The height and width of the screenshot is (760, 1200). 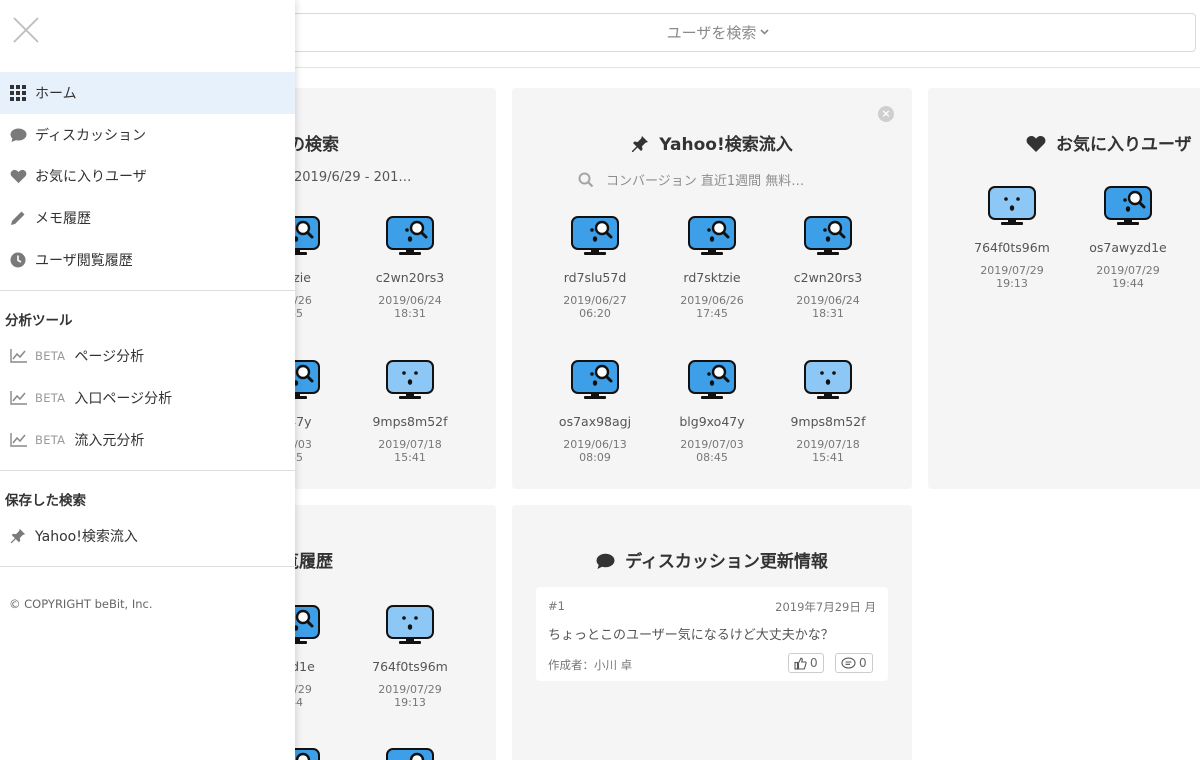 What do you see at coordinates (886, 114) in the screenshot?
I see `remove-card-button: ×` at bounding box center [886, 114].